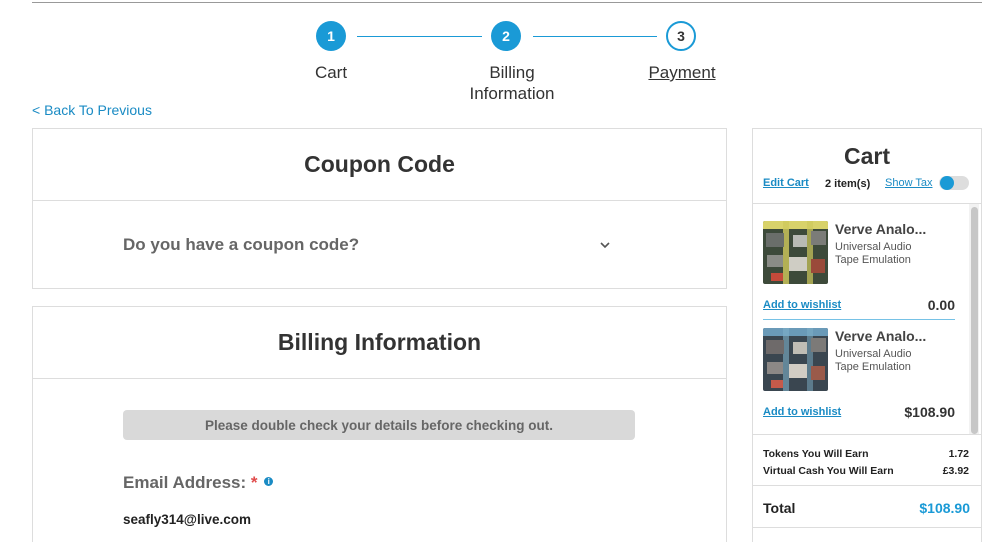  What do you see at coordinates (331, 72) in the screenshot?
I see `step-1-label: Cart` at bounding box center [331, 72].